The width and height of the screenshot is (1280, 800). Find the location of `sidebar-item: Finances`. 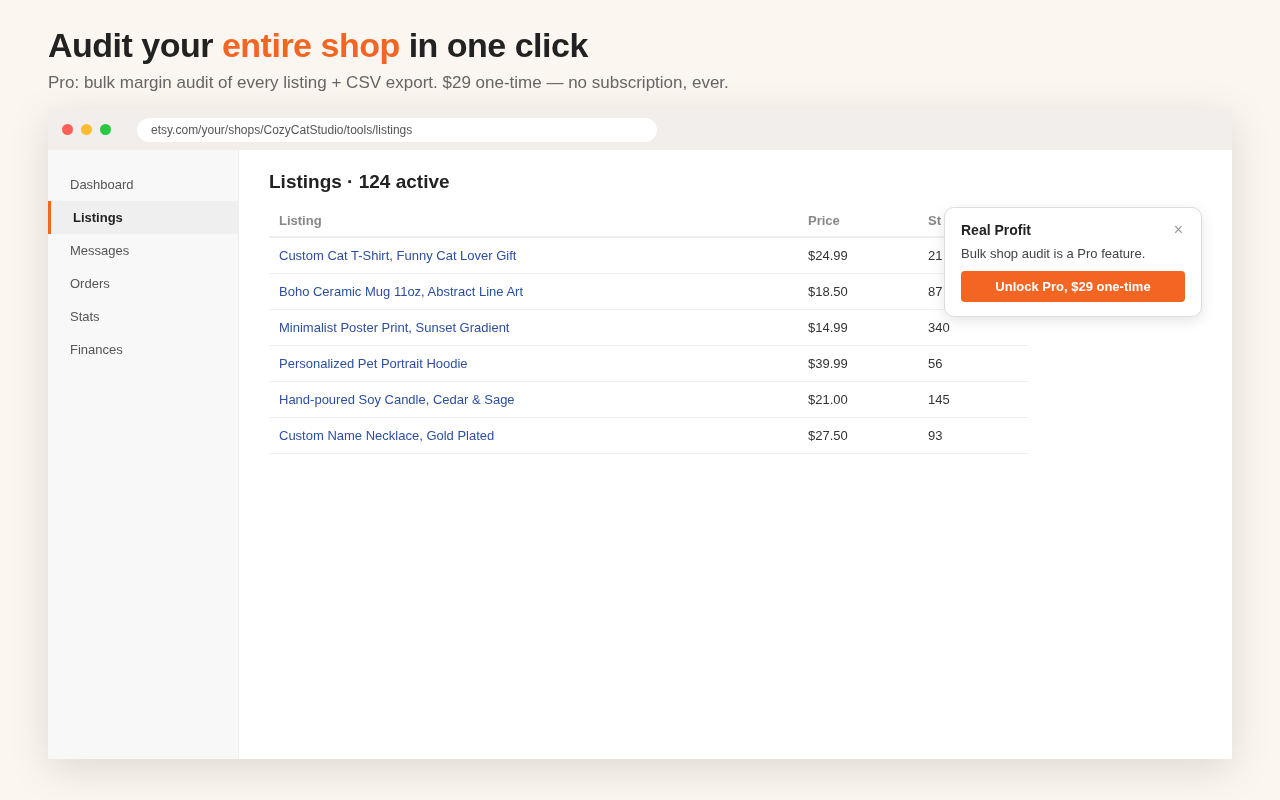

sidebar-item: Finances is located at coordinates (143, 349).